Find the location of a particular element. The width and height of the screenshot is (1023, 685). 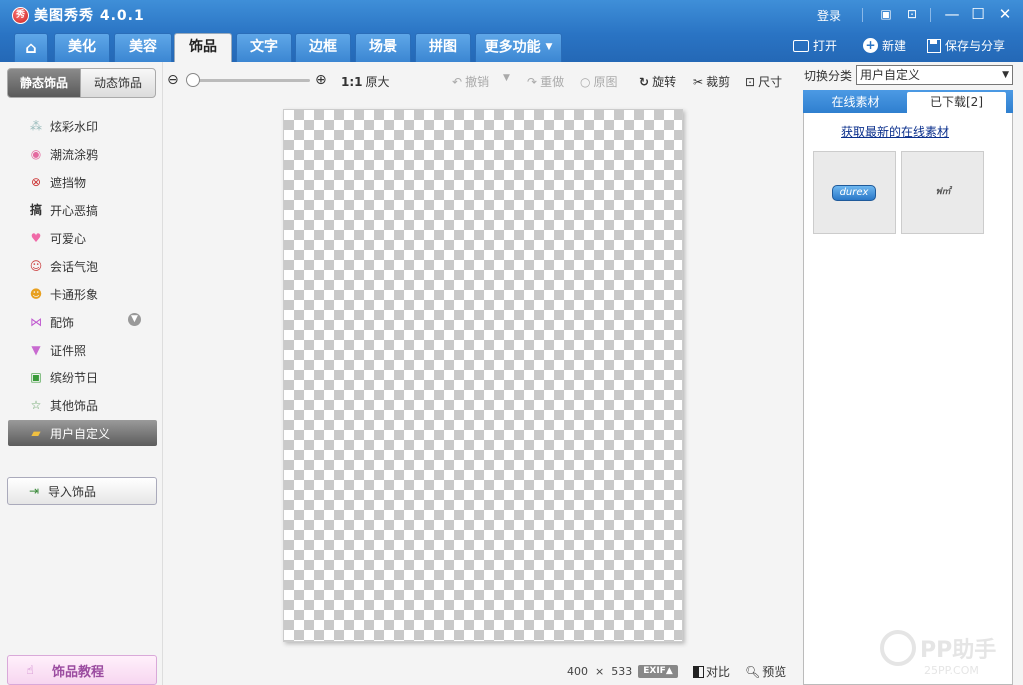

script-logo: ฟ㎡ is located at coordinates (943, 192).